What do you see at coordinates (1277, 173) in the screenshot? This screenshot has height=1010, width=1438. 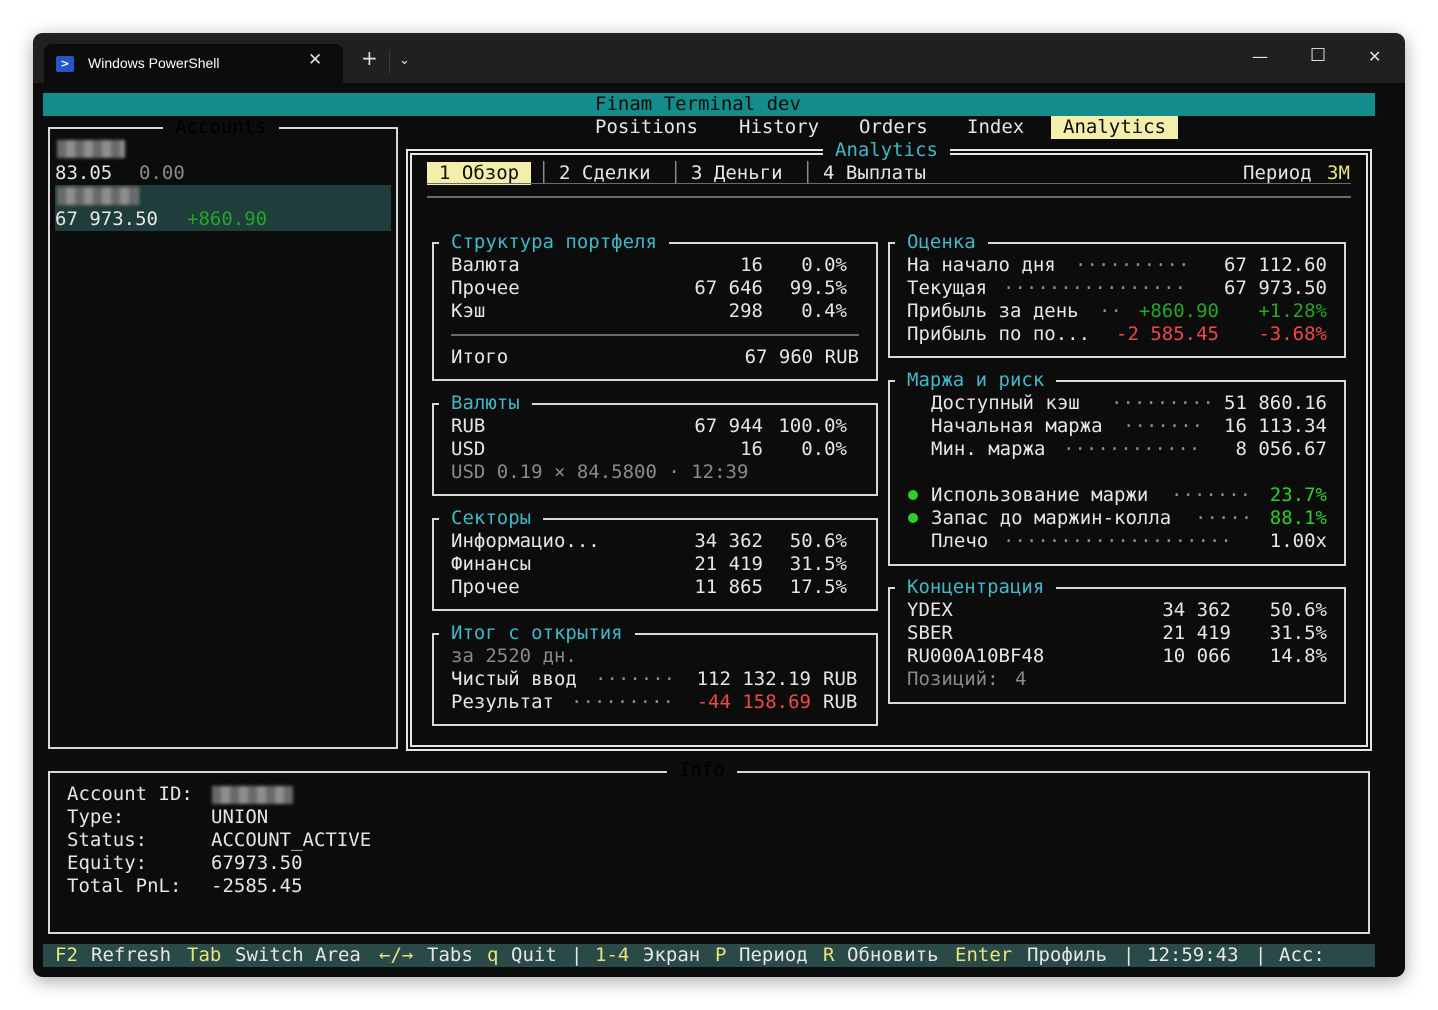 I see `period-label: Период` at bounding box center [1277, 173].